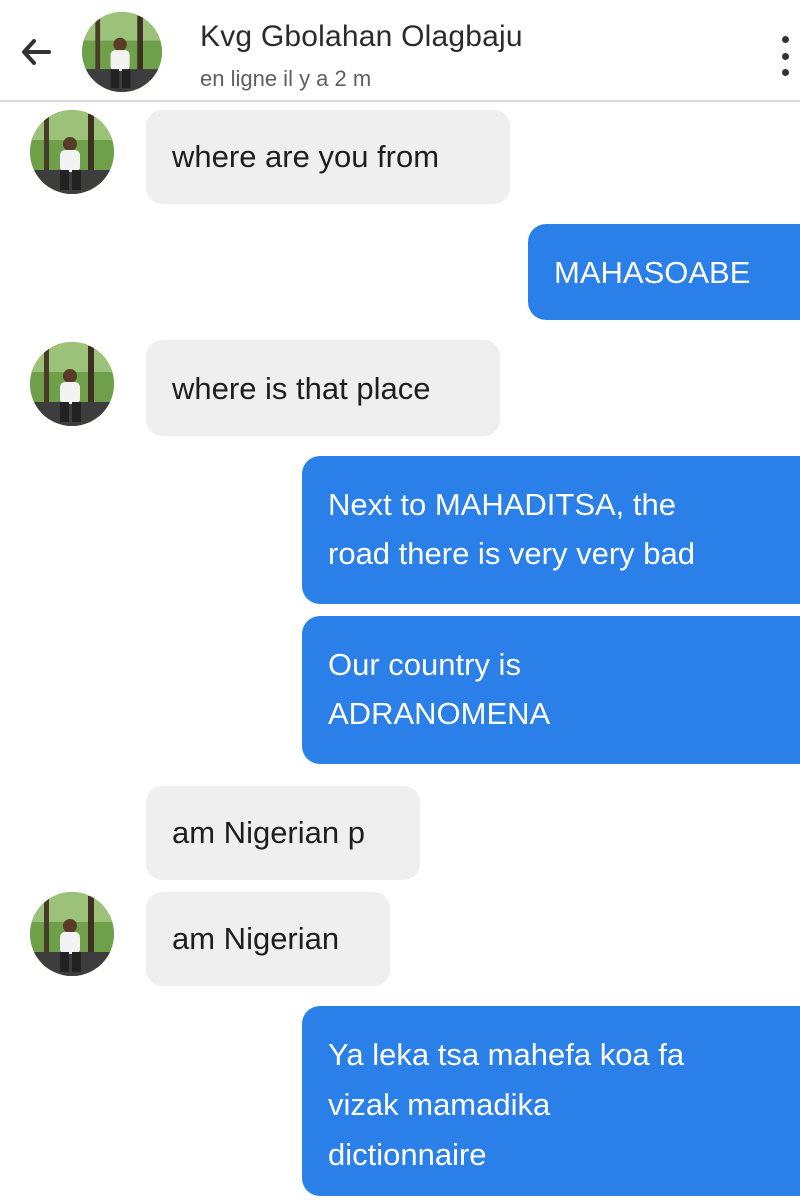  What do you see at coordinates (301, 388) in the screenshot?
I see `message-text: where is that place` at bounding box center [301, 388].